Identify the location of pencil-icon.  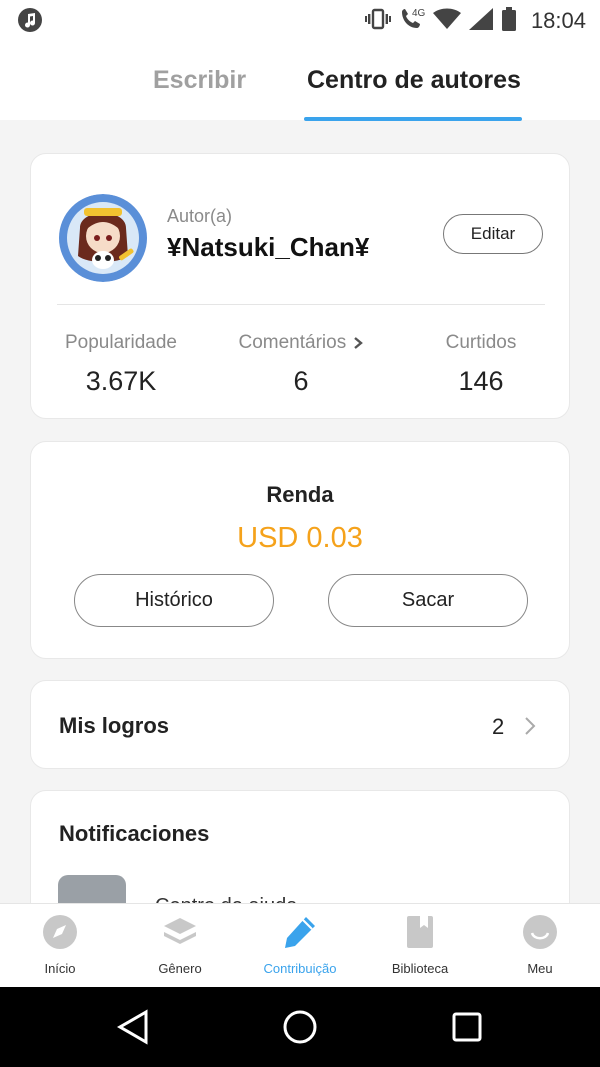
(300, 932).